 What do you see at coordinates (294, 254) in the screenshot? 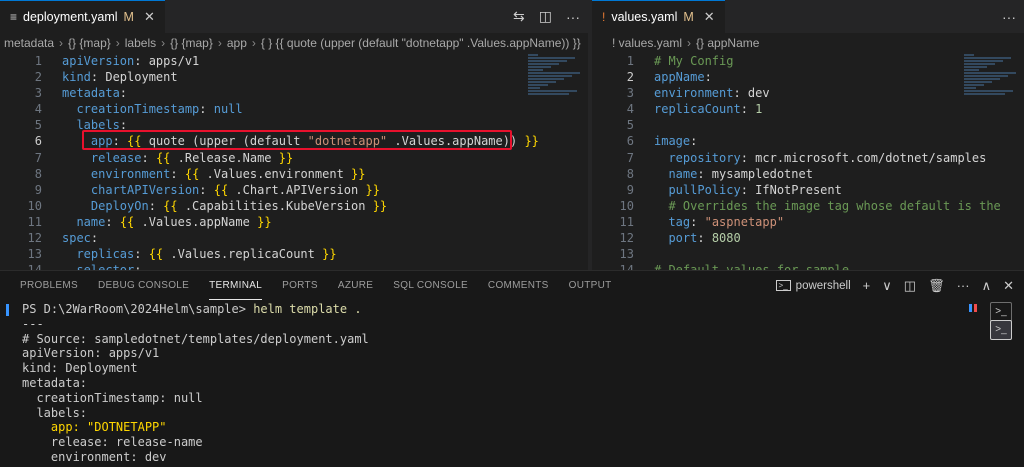
I see `code-line: 13 replicas: {{ .Values.replicaCount }}` at bounding box center [294, 254].